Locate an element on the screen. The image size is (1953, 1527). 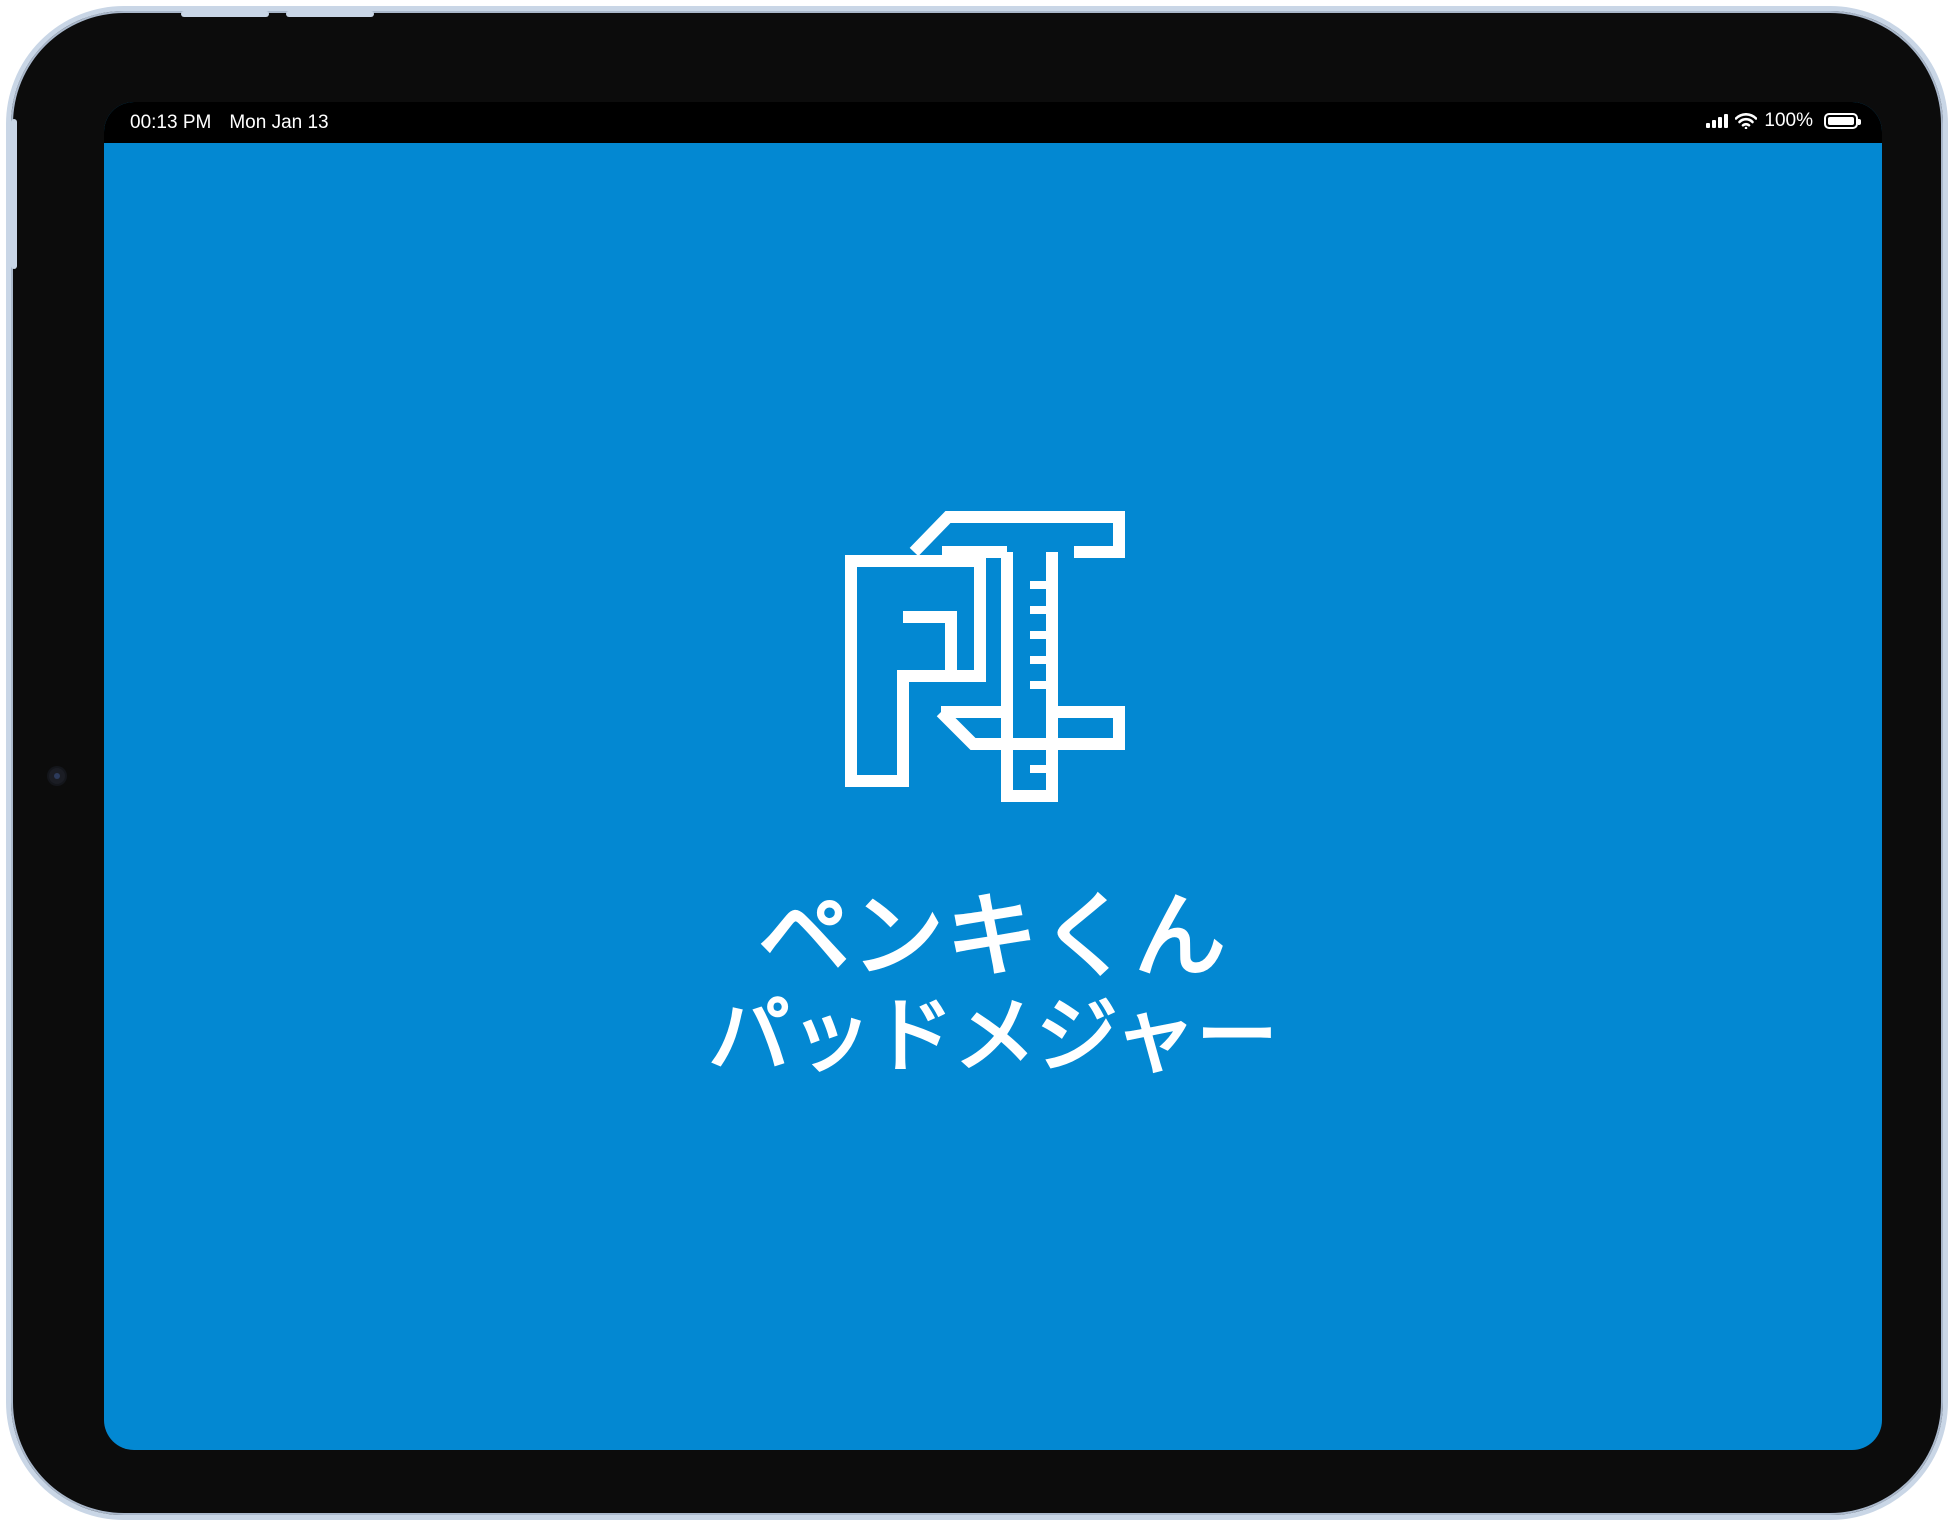
front-camera is located at coordinates (57, 776).